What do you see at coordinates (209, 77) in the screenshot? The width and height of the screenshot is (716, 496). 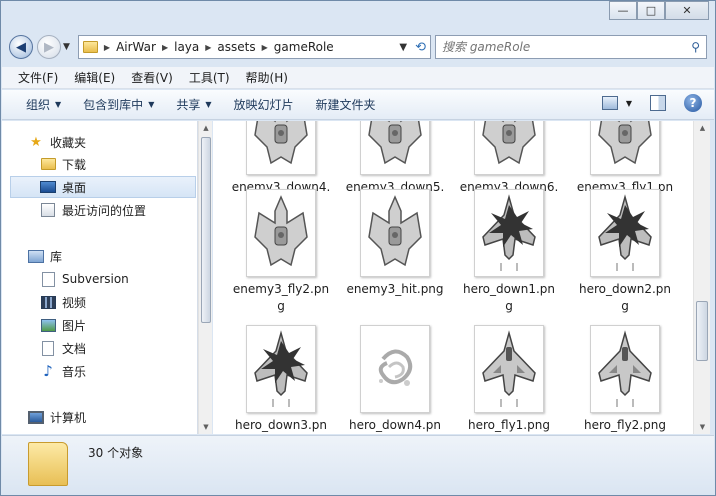 I see `menu-tools: 工具(T)` at bounding box center [209, 77].